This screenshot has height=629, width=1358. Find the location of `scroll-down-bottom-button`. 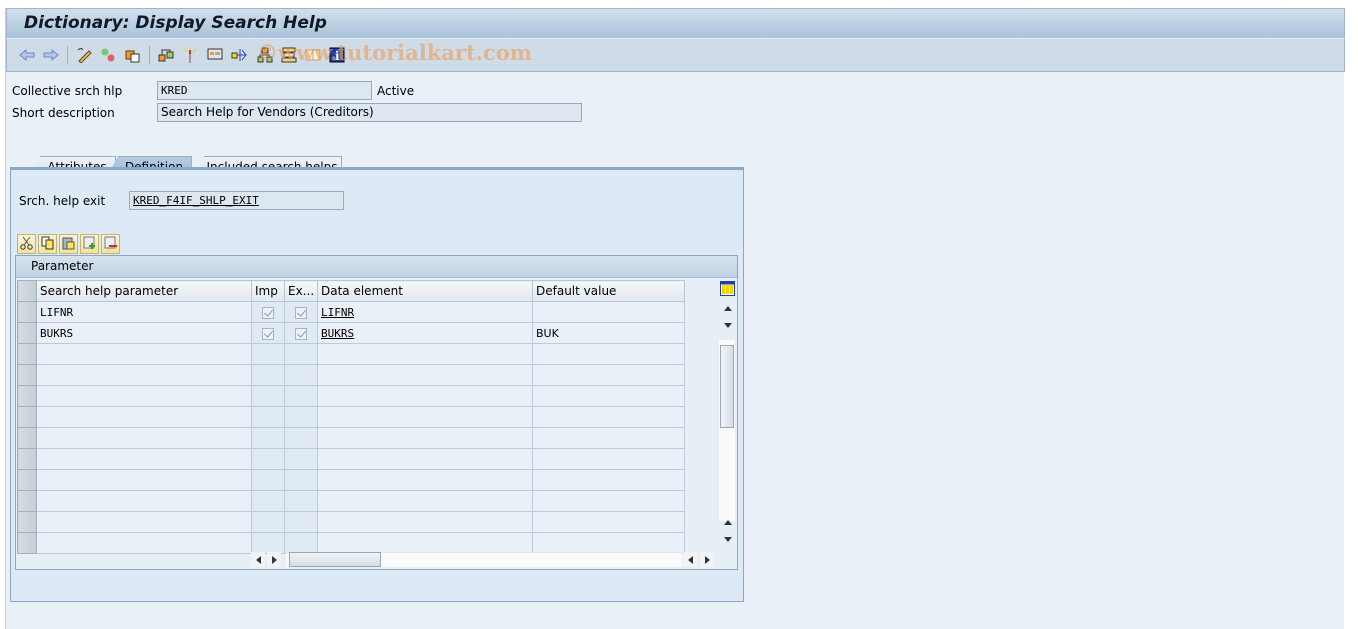

scroll-down-bottom-button is located at coordinates (728, 539).